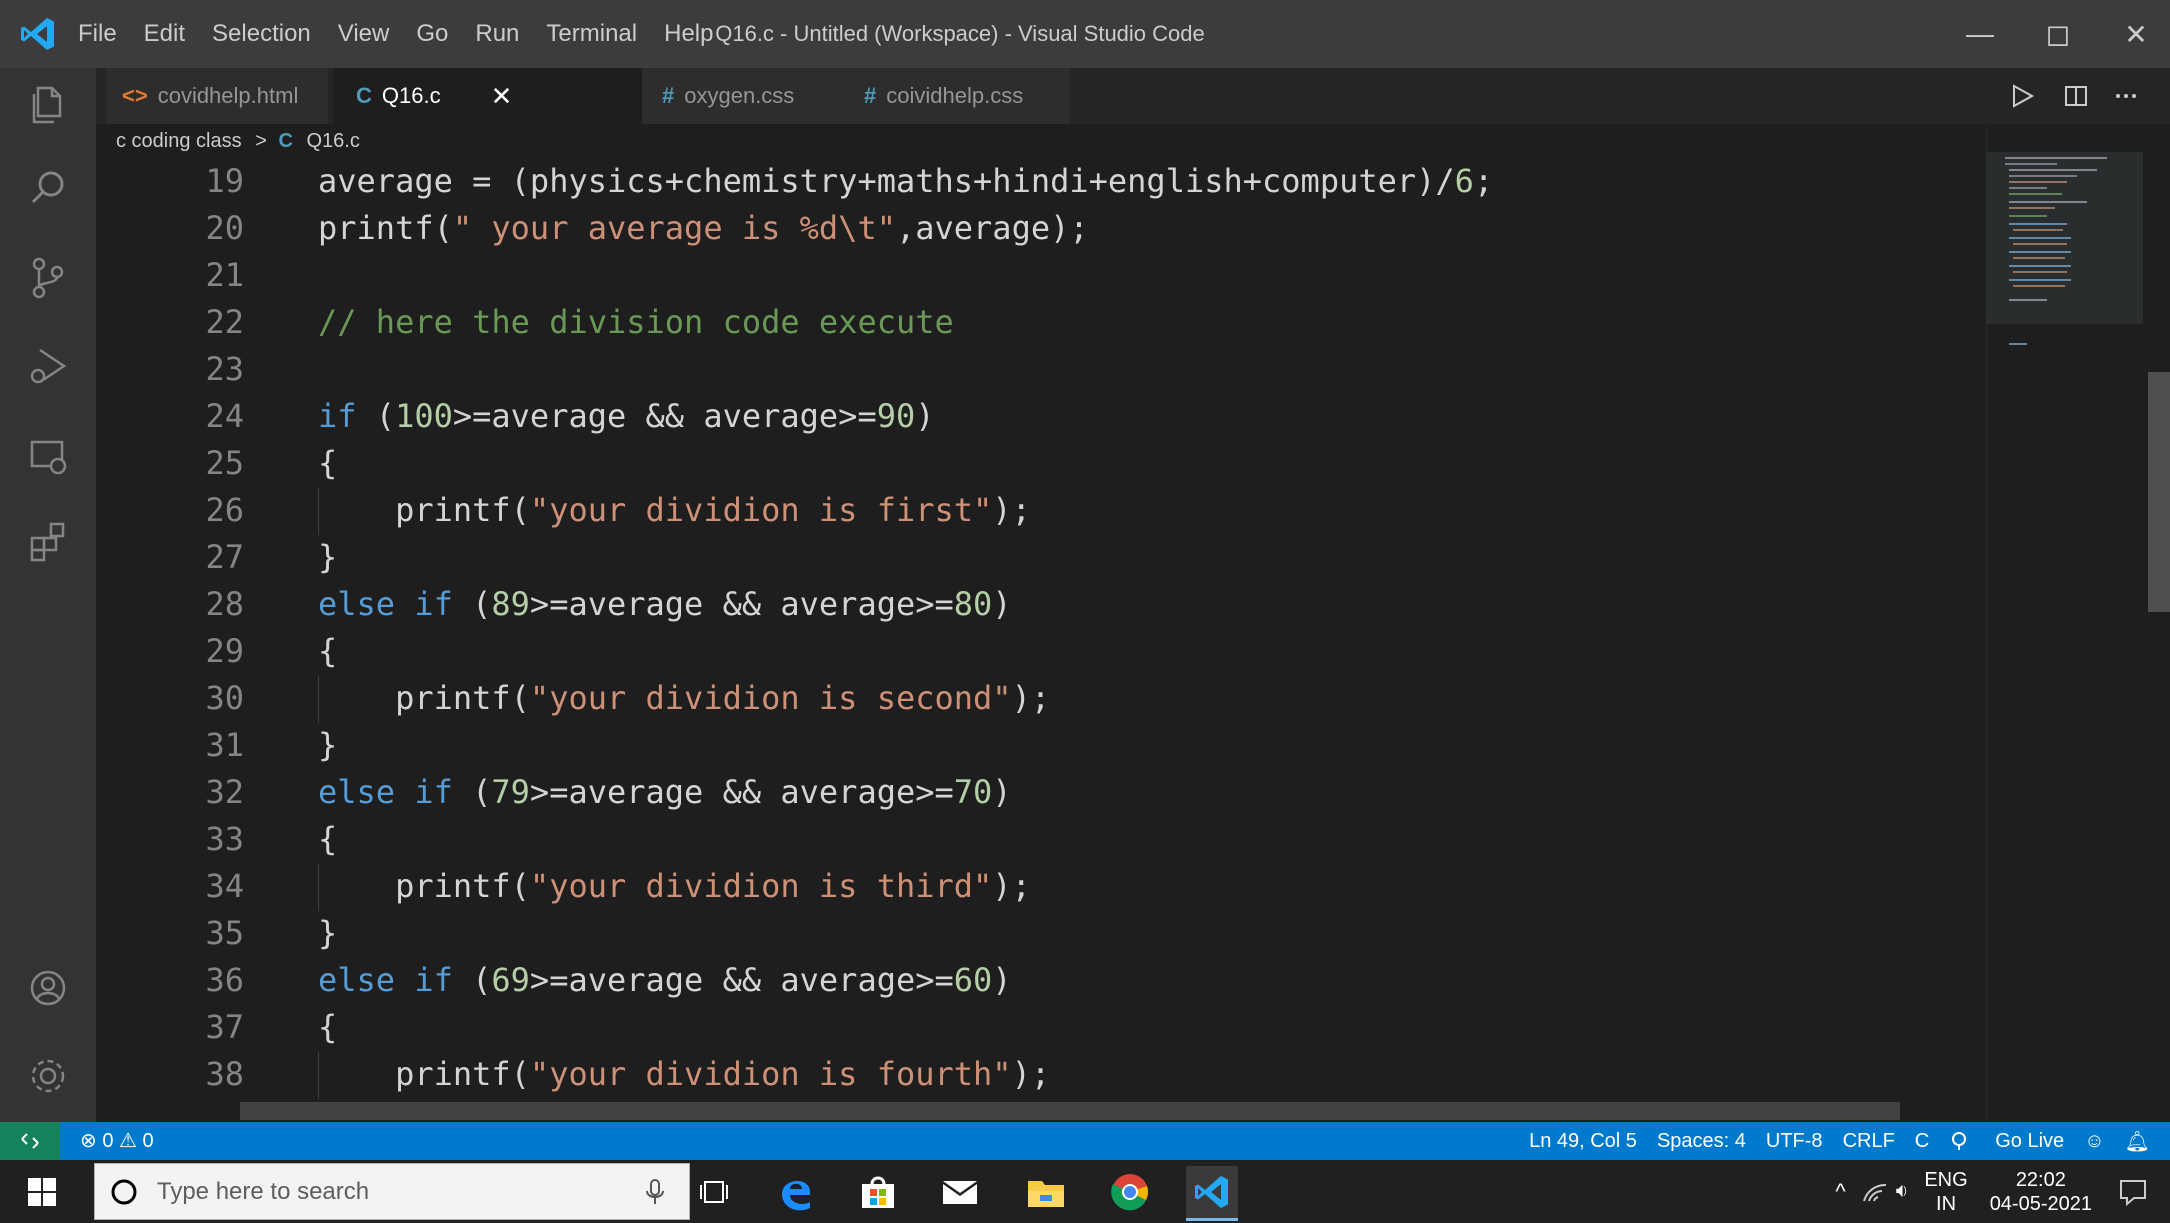 Image resolution: width=2170 pixels, height=1223 pixels. I want to click on input-language-indicator: ENG IN, so click(1945, 1192).